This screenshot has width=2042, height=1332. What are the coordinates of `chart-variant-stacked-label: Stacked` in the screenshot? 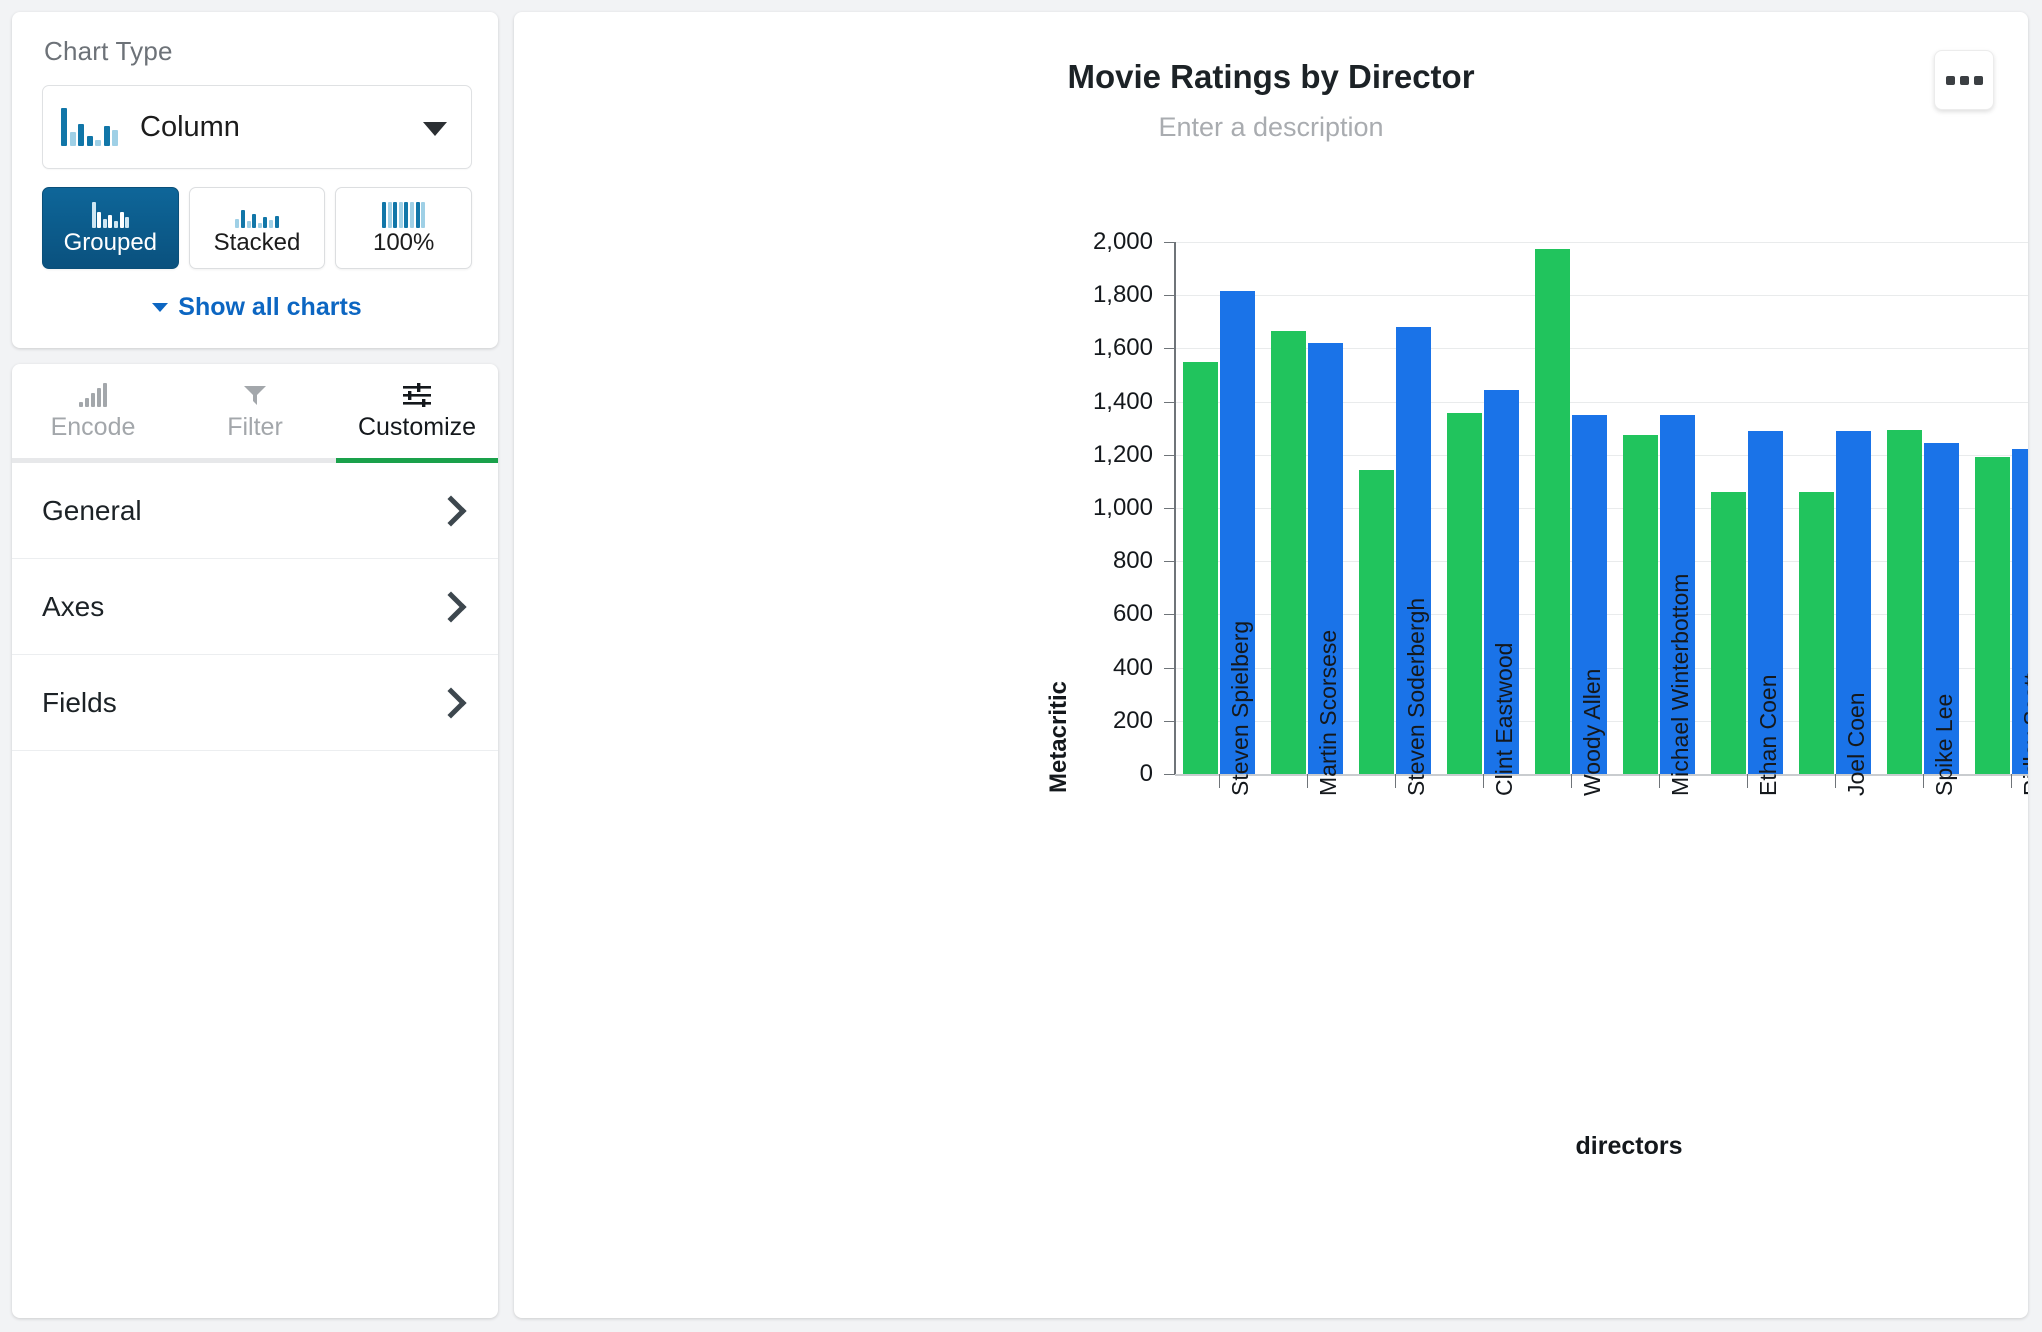 It's located at (257, 242).